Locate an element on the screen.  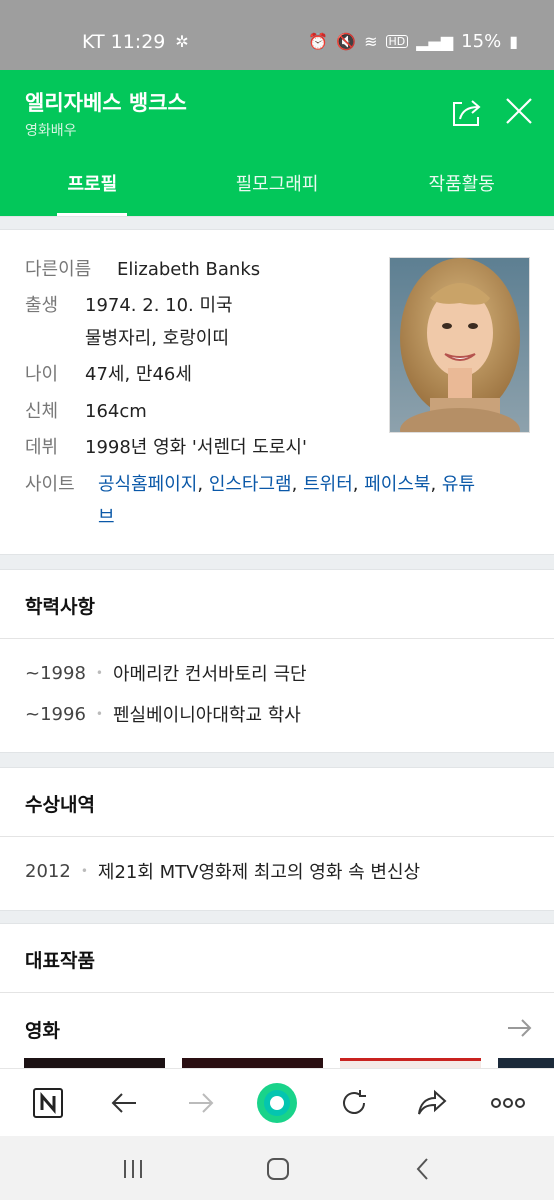
tab-profile: 프로필 is located at coordinates (92, 187).